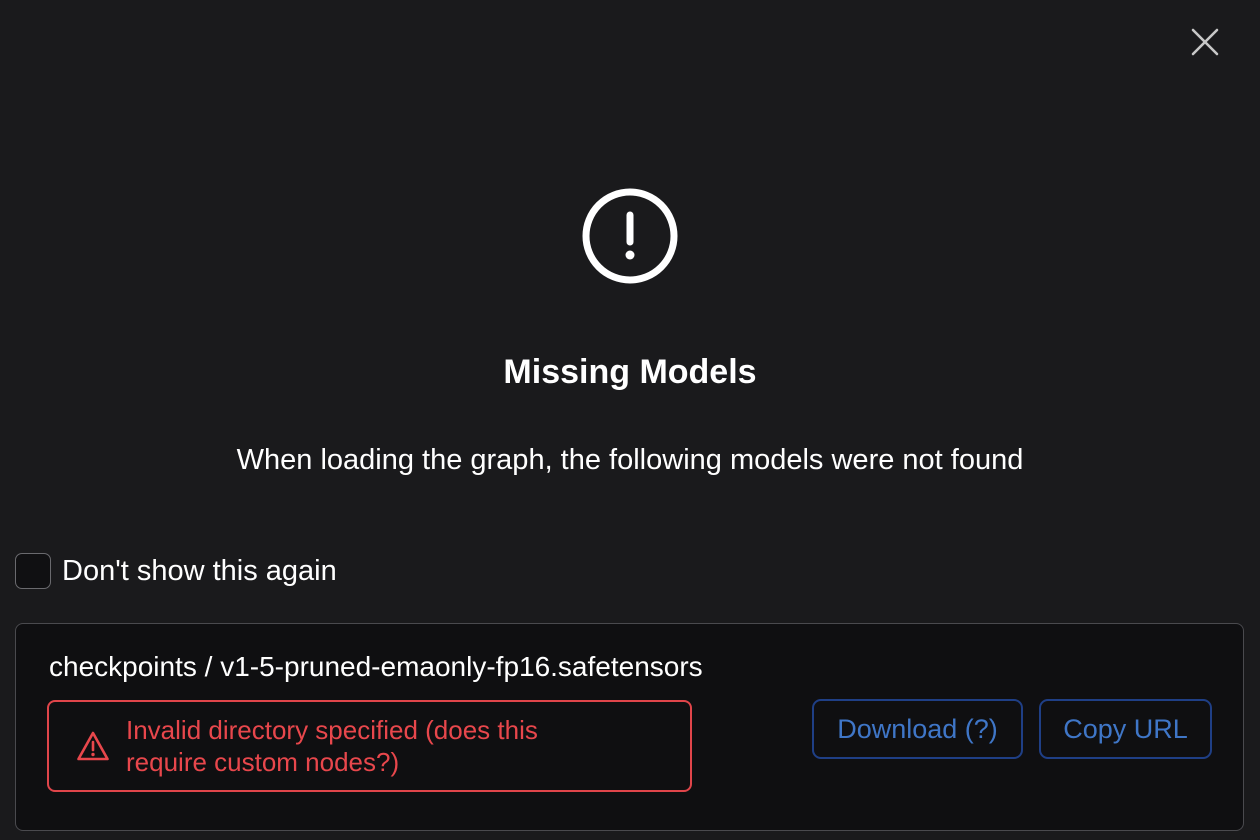 The image size is (1260, 840). I want to click on dont-show-again-checkbox, so click(33, 571).